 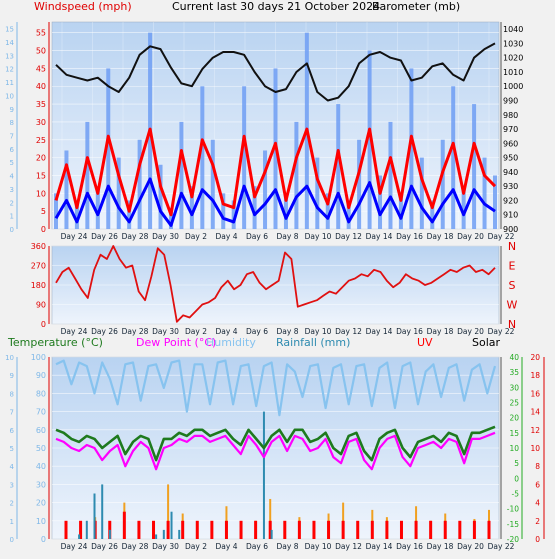 What do you see at coordinates (41, 158) in the screenshot?
I see `wind-tick-label: 20` at bounding box center [41, 158].